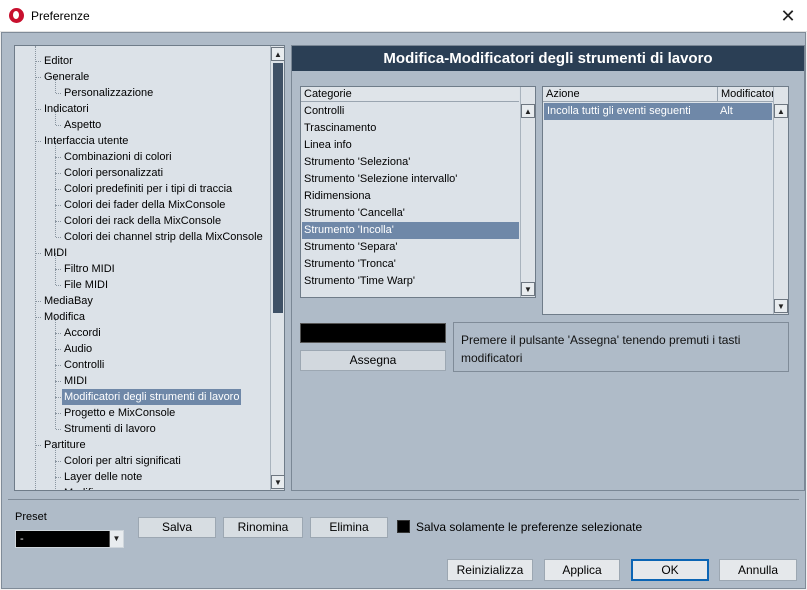 This screenshot has height=590, width=807. What do you see at coordinates (780, 200) in the screenshot?
I see `actions-scrollbar: ▲ ▼` at bounding box center [780, 200].